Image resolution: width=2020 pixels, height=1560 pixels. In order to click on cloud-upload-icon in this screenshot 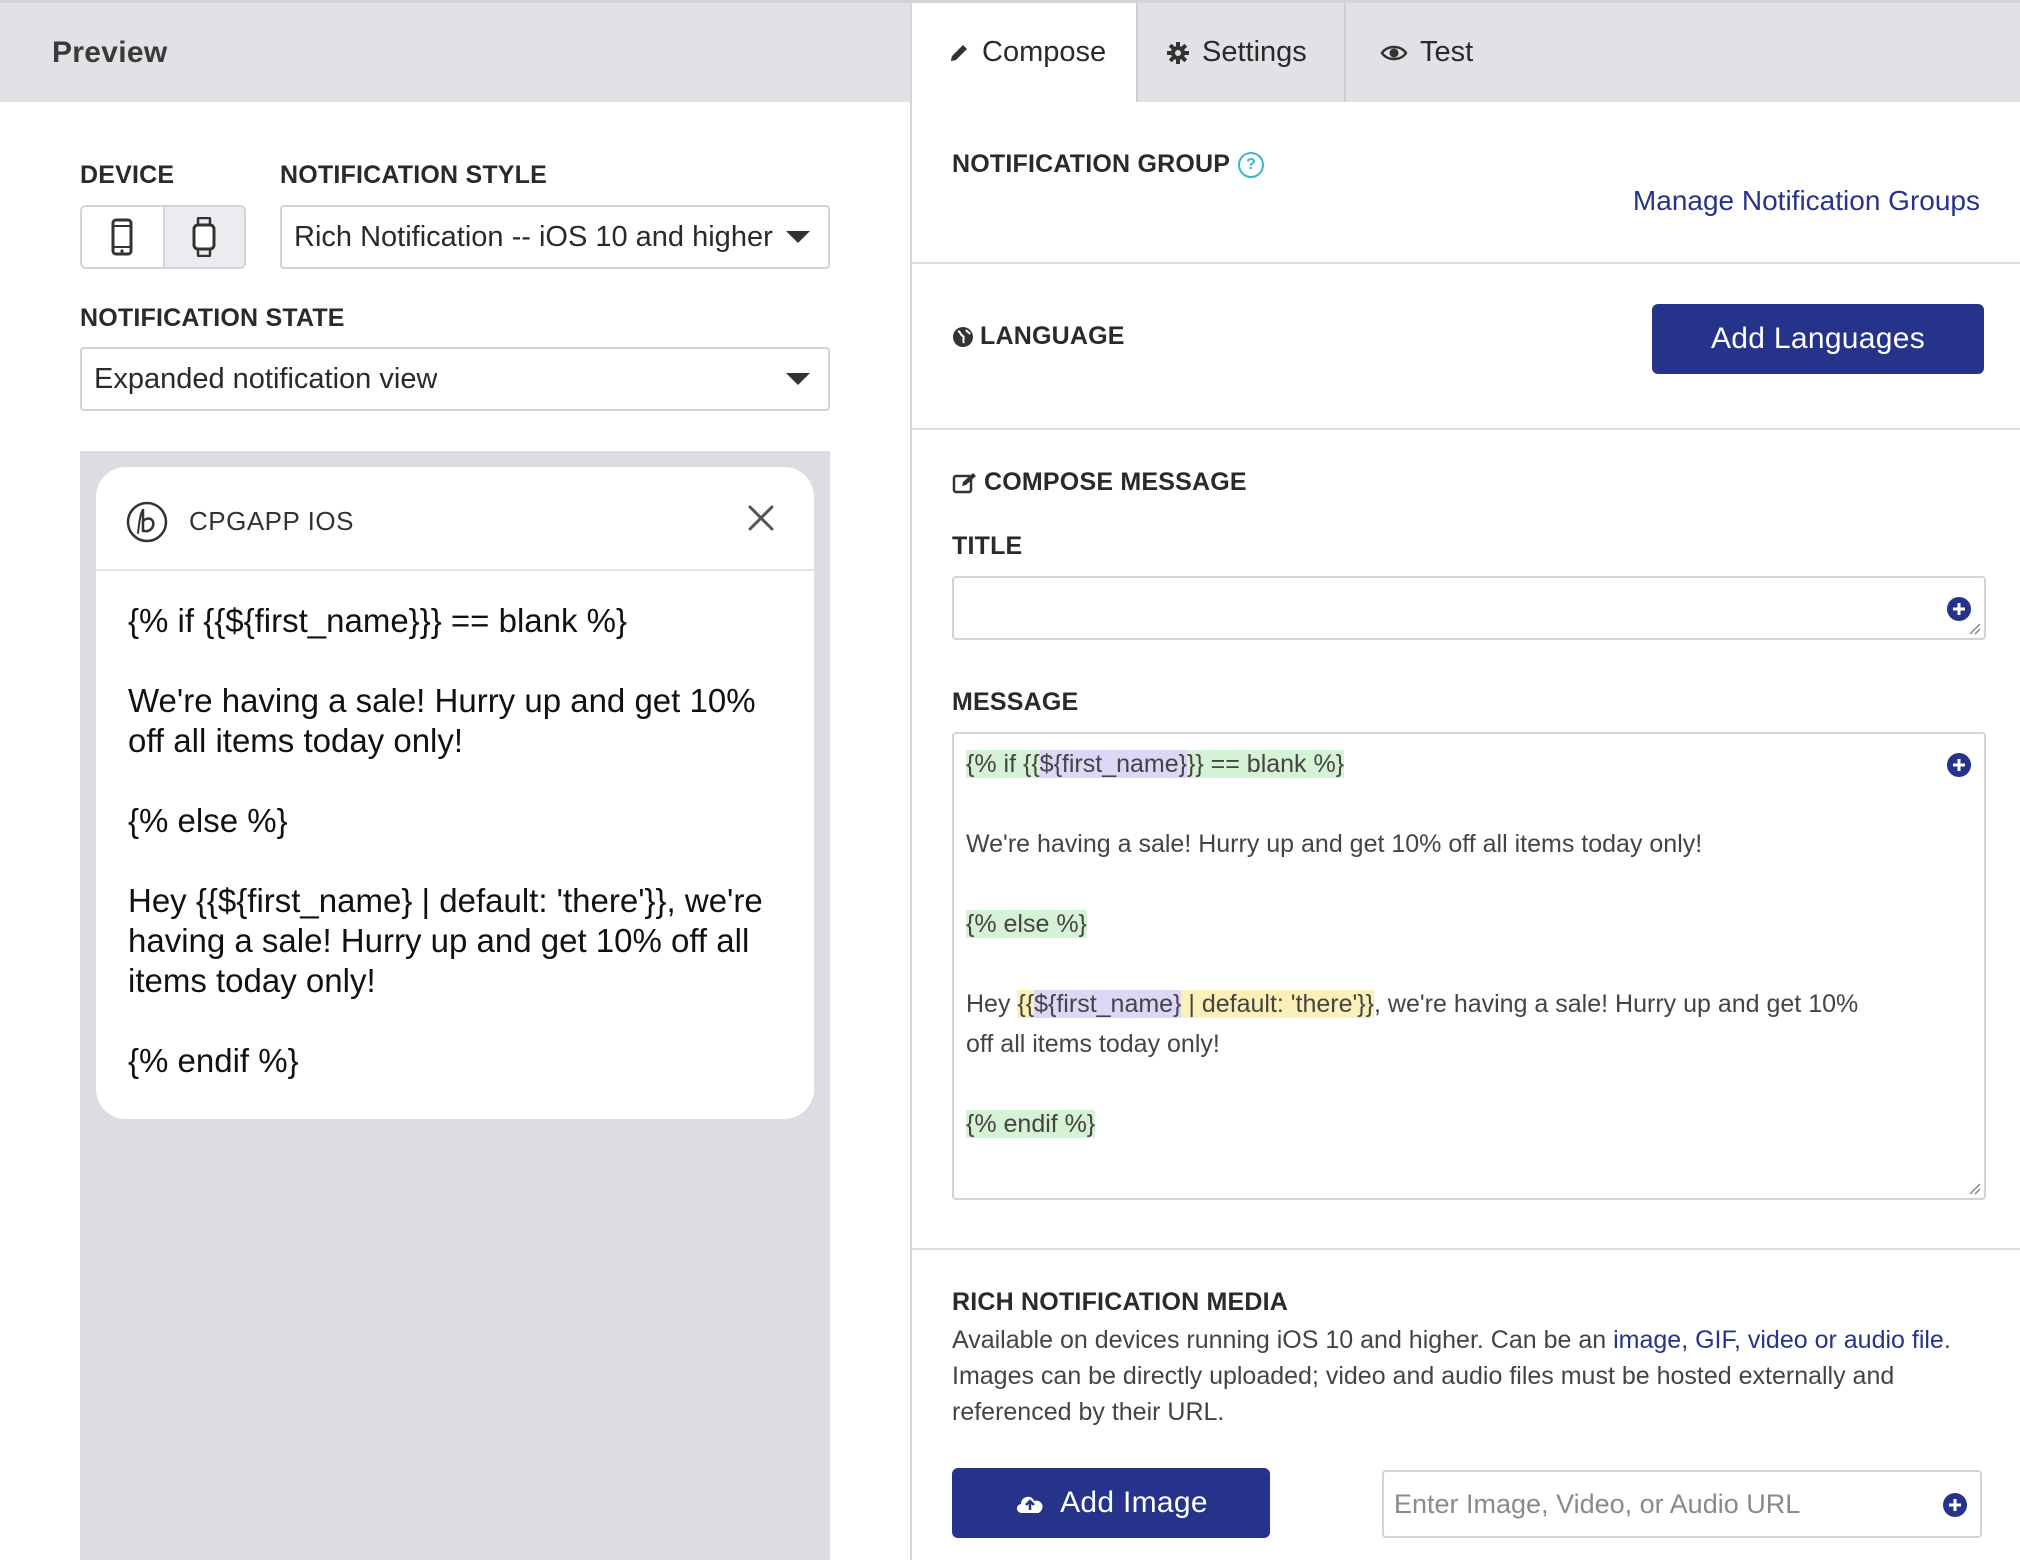, I will do `click(1030, 1504)`.